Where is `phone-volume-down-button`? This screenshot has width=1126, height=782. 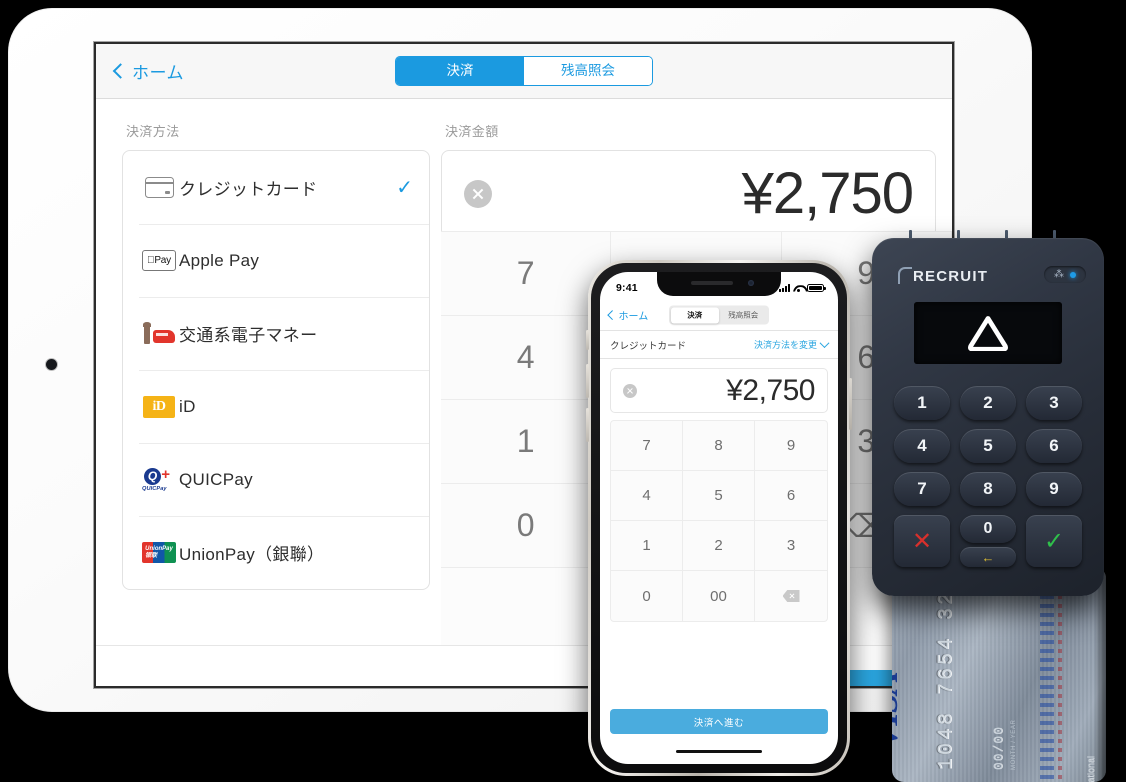 phone-volume-down-button is located at coordinates (587, 425).